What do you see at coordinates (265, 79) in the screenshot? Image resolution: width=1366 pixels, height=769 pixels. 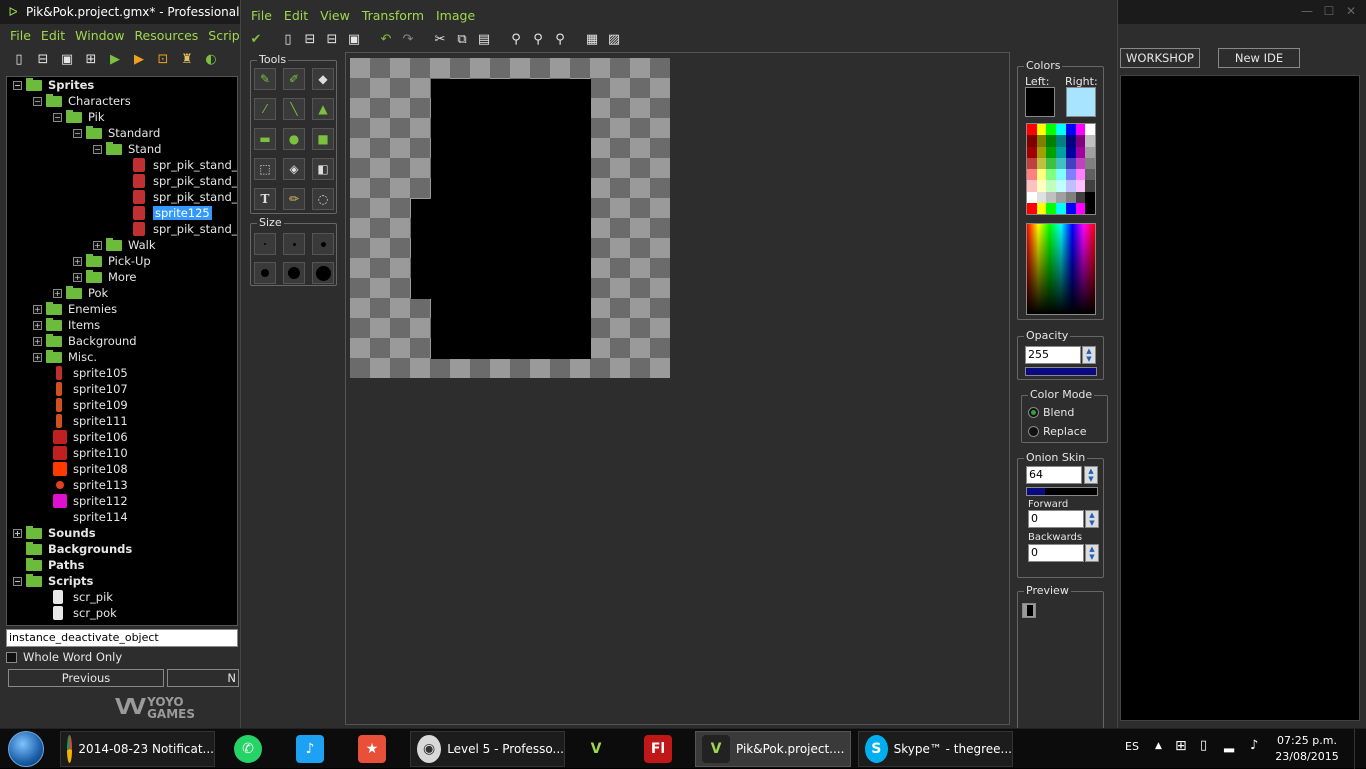 I see `pencil-tool-icon: ✎` at bounding box center [265, 79].